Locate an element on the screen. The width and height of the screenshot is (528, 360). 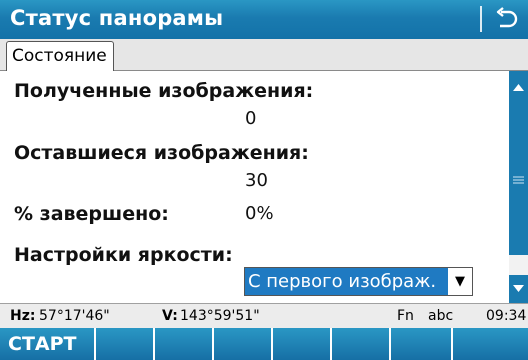
scroll-down-icon is located at coordinates (518, 288).